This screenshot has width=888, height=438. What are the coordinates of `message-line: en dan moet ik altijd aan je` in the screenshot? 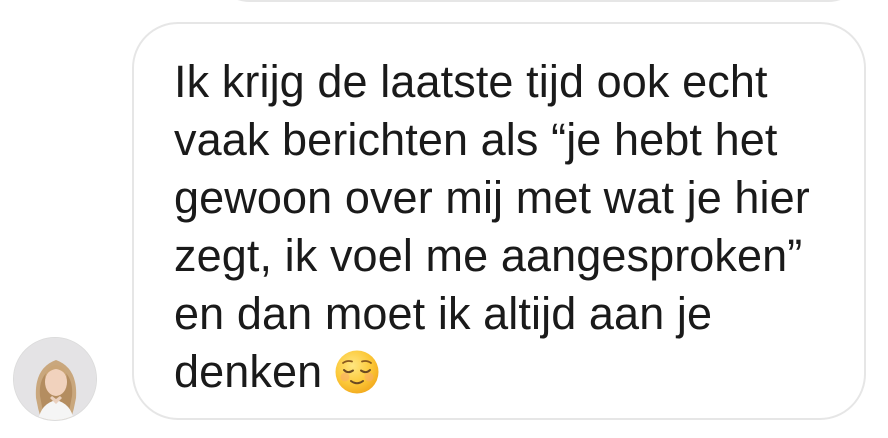 It's located at (443, 313).